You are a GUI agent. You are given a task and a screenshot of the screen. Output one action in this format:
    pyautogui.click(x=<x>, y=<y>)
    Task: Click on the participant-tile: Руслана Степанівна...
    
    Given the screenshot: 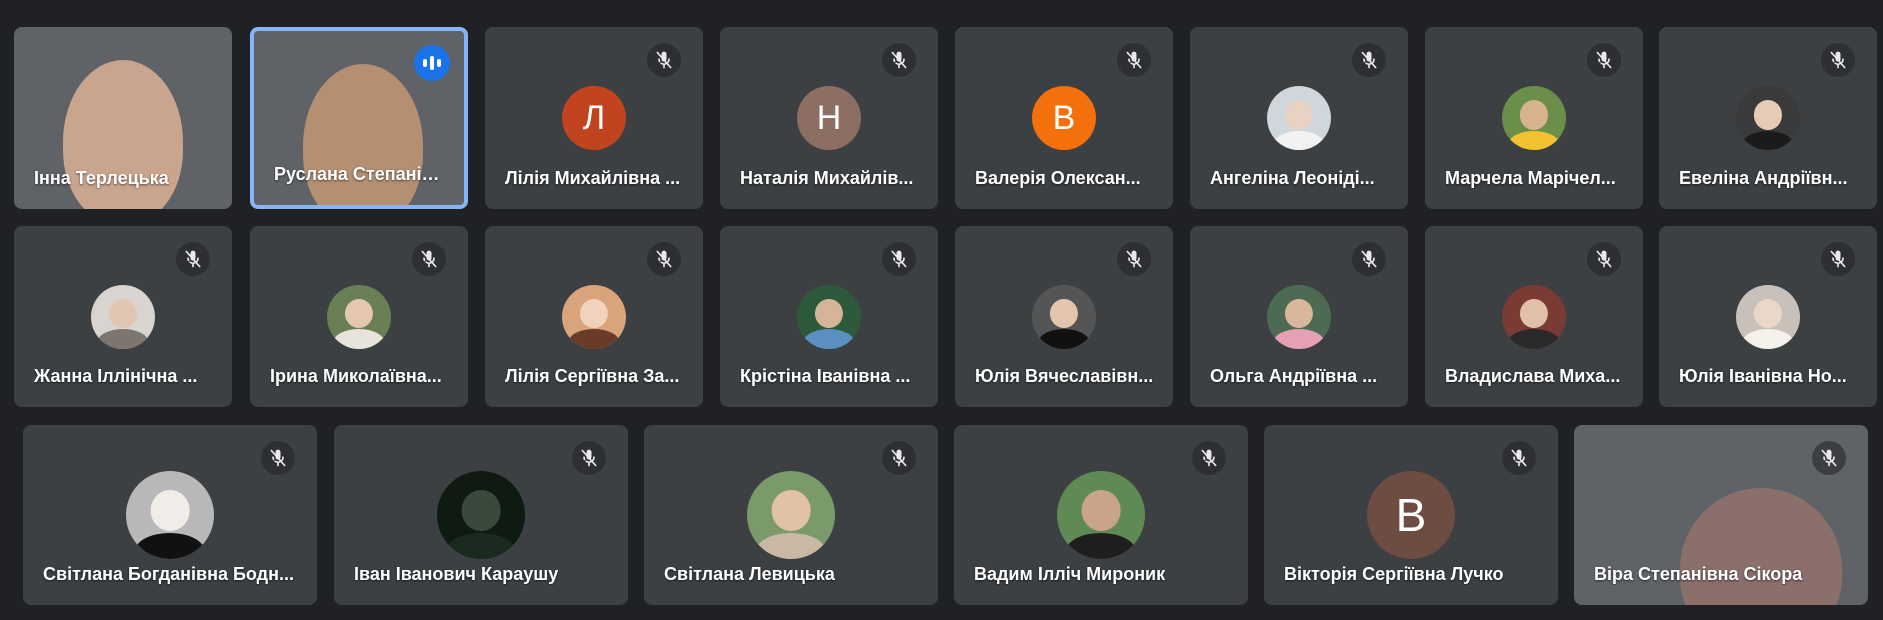 What is the action you would take?
    pyautogui.click(x=359, y=118)
    